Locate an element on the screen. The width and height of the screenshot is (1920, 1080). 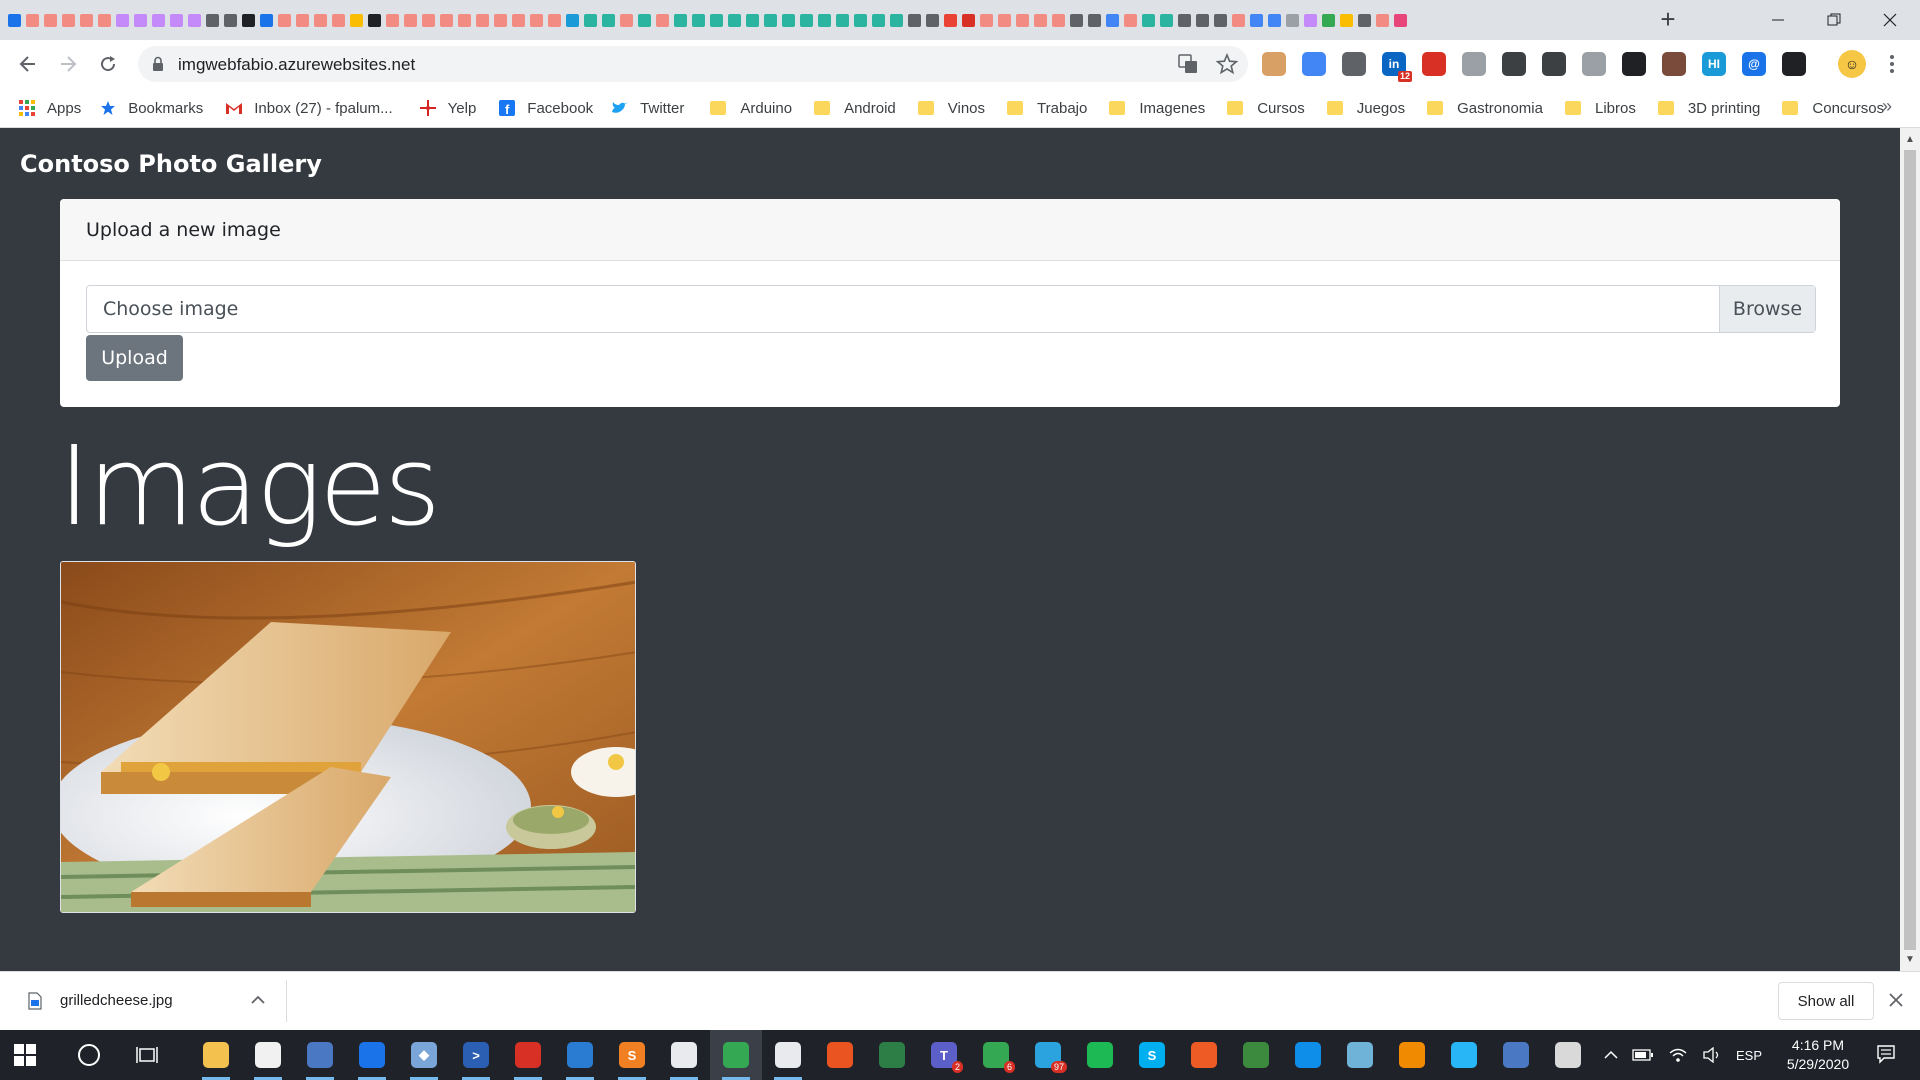
search-icon is located at coordinates (89, 1055).